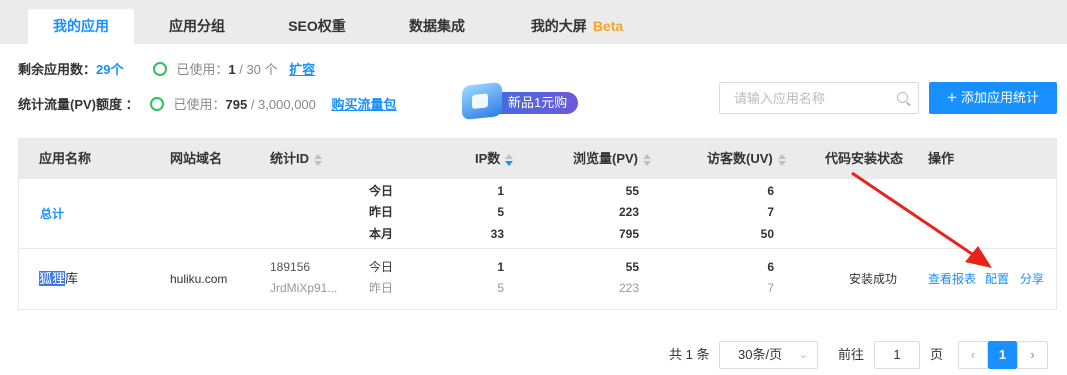 The height and width of the screenshot is (375, 1067). What do you see at coordinates (236, 104) in the screenshot?
I see `pv-used-value: 795` at bounding box center [236, 104].